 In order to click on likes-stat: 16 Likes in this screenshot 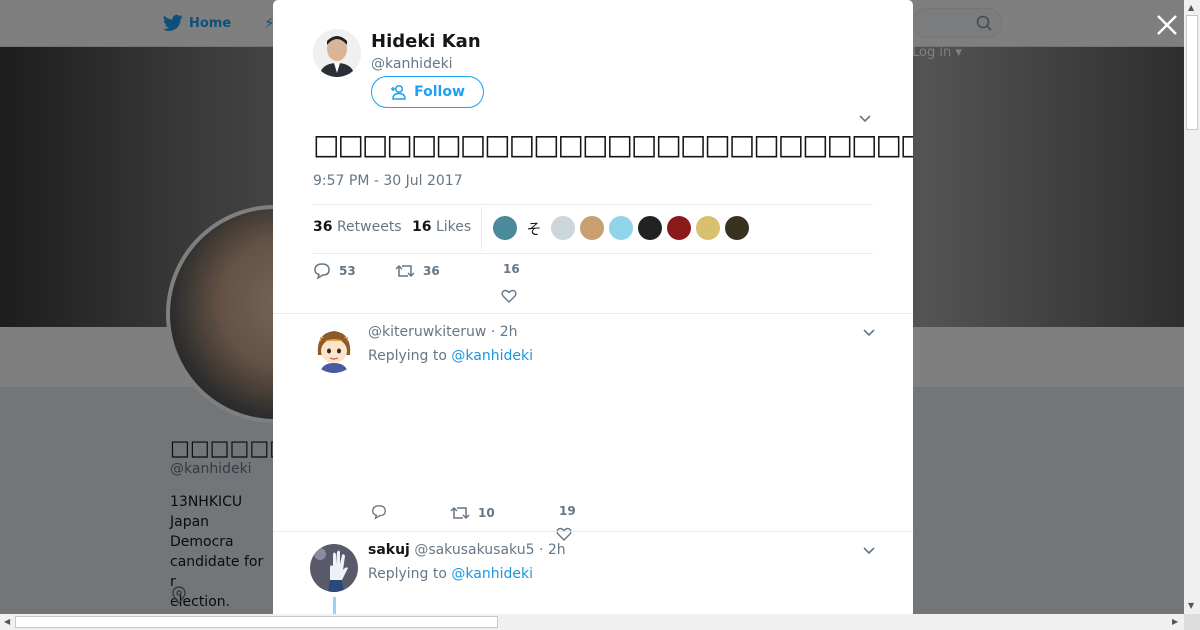, I will do `click(441, 227)`.